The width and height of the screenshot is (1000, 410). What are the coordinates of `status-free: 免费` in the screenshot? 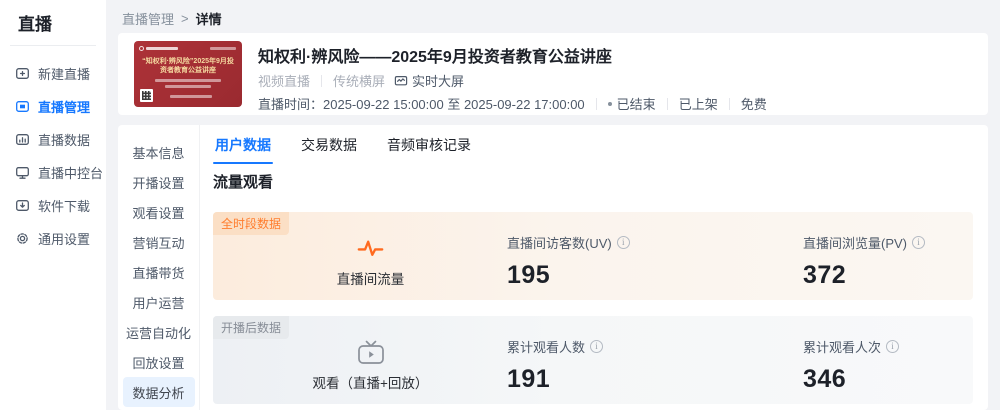 It's located at (753, 104).